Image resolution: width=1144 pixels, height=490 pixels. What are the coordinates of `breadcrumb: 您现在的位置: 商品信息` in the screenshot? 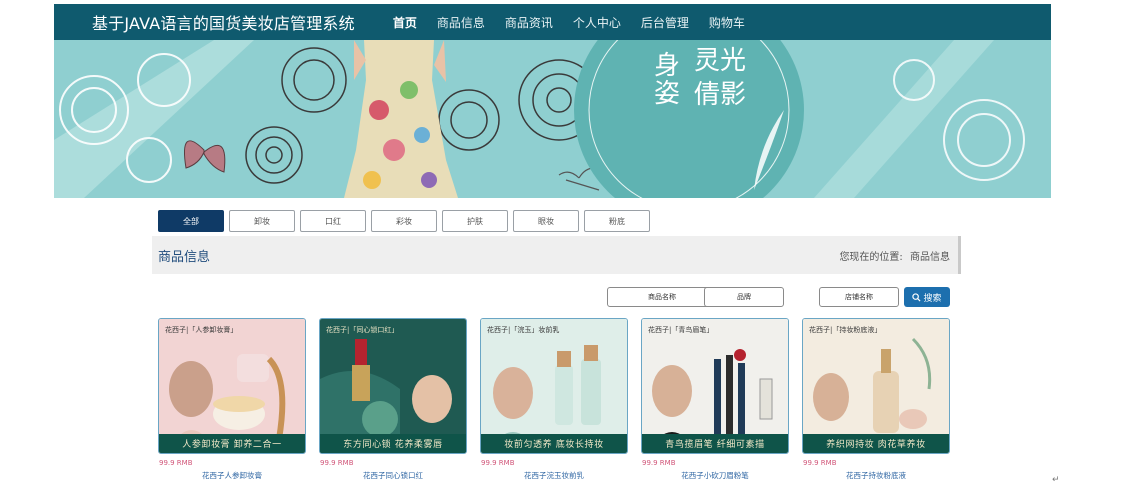 It's located at (894, 255).